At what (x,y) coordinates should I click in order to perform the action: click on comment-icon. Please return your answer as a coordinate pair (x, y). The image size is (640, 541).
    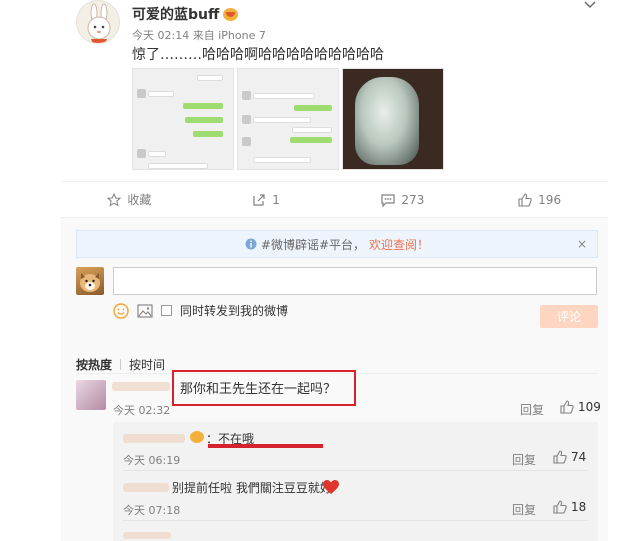
    Looking at the image, I should click on (388, 200).